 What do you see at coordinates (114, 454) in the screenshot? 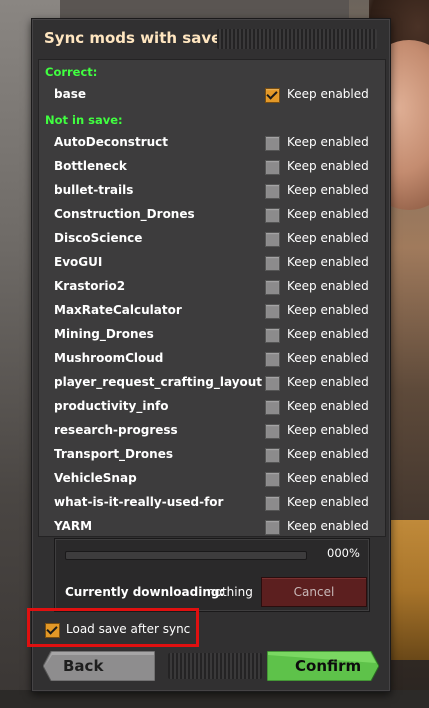
I see `mod-name: Transport_Drones` at bounding box center [114, 454].